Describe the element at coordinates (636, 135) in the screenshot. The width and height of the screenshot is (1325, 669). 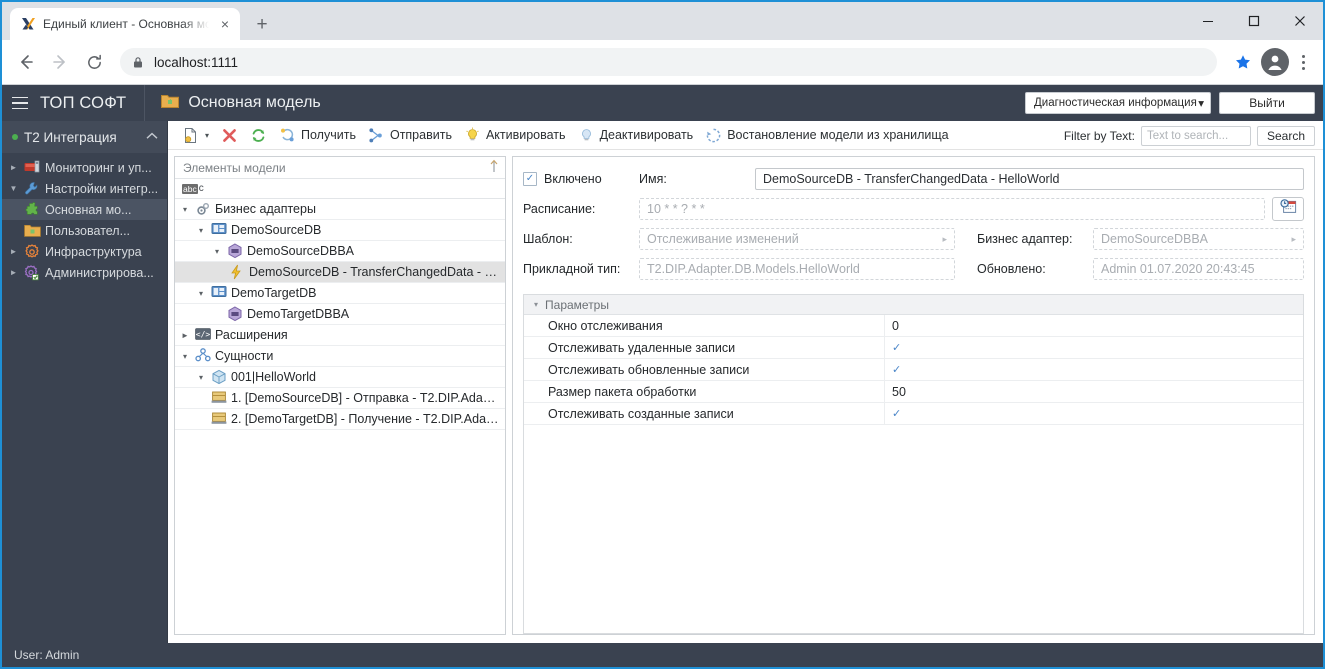
I see `deactivate-button: Деактивировать` at that location.